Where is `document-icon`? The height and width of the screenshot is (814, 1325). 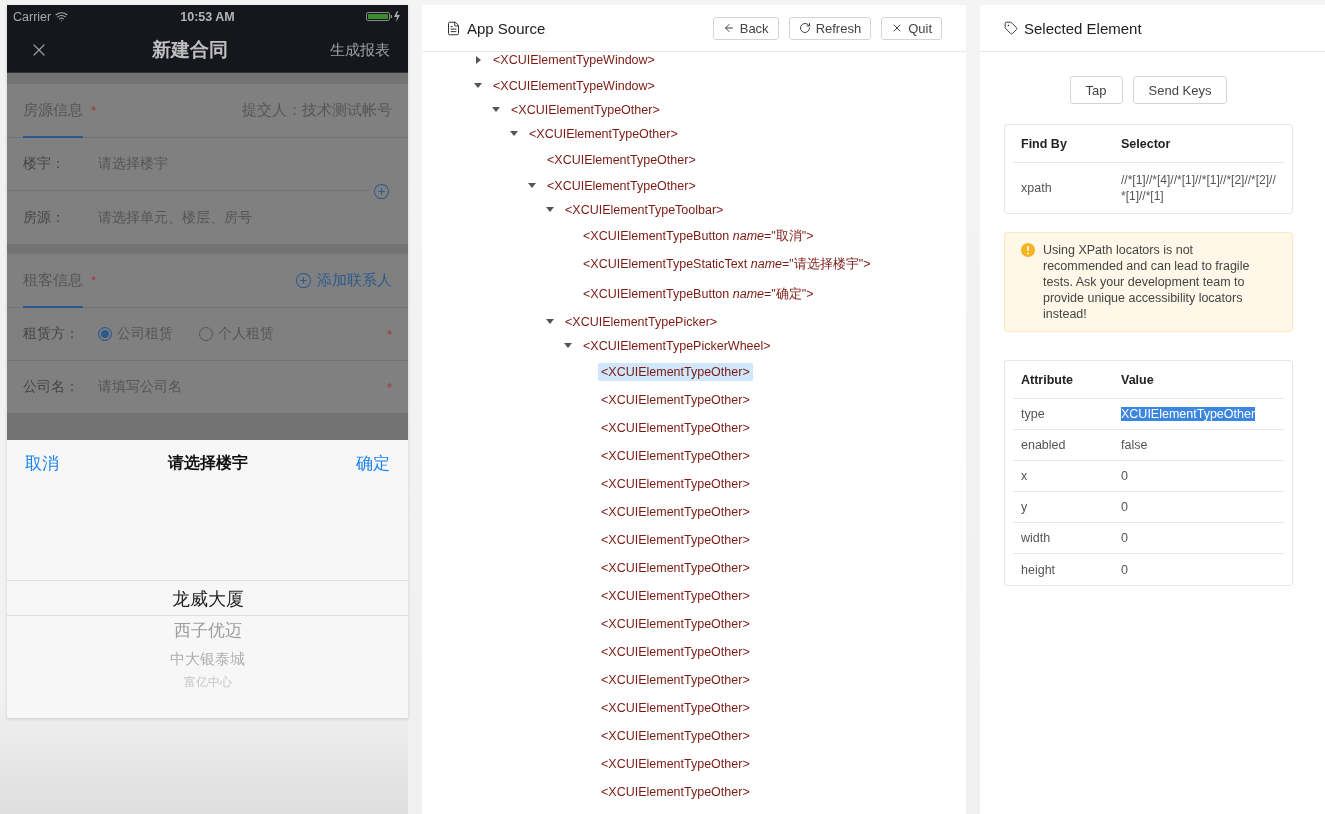
document-icon is located at coordinates (453, 28).